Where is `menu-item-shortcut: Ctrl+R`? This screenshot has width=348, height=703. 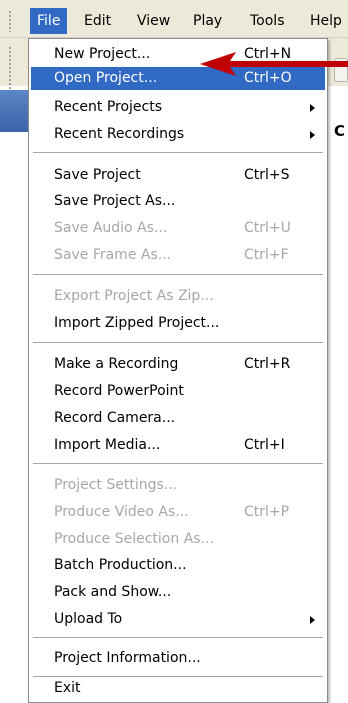 menu-item-shortcut: Ctrl+R is located at coordinates (267, 364).